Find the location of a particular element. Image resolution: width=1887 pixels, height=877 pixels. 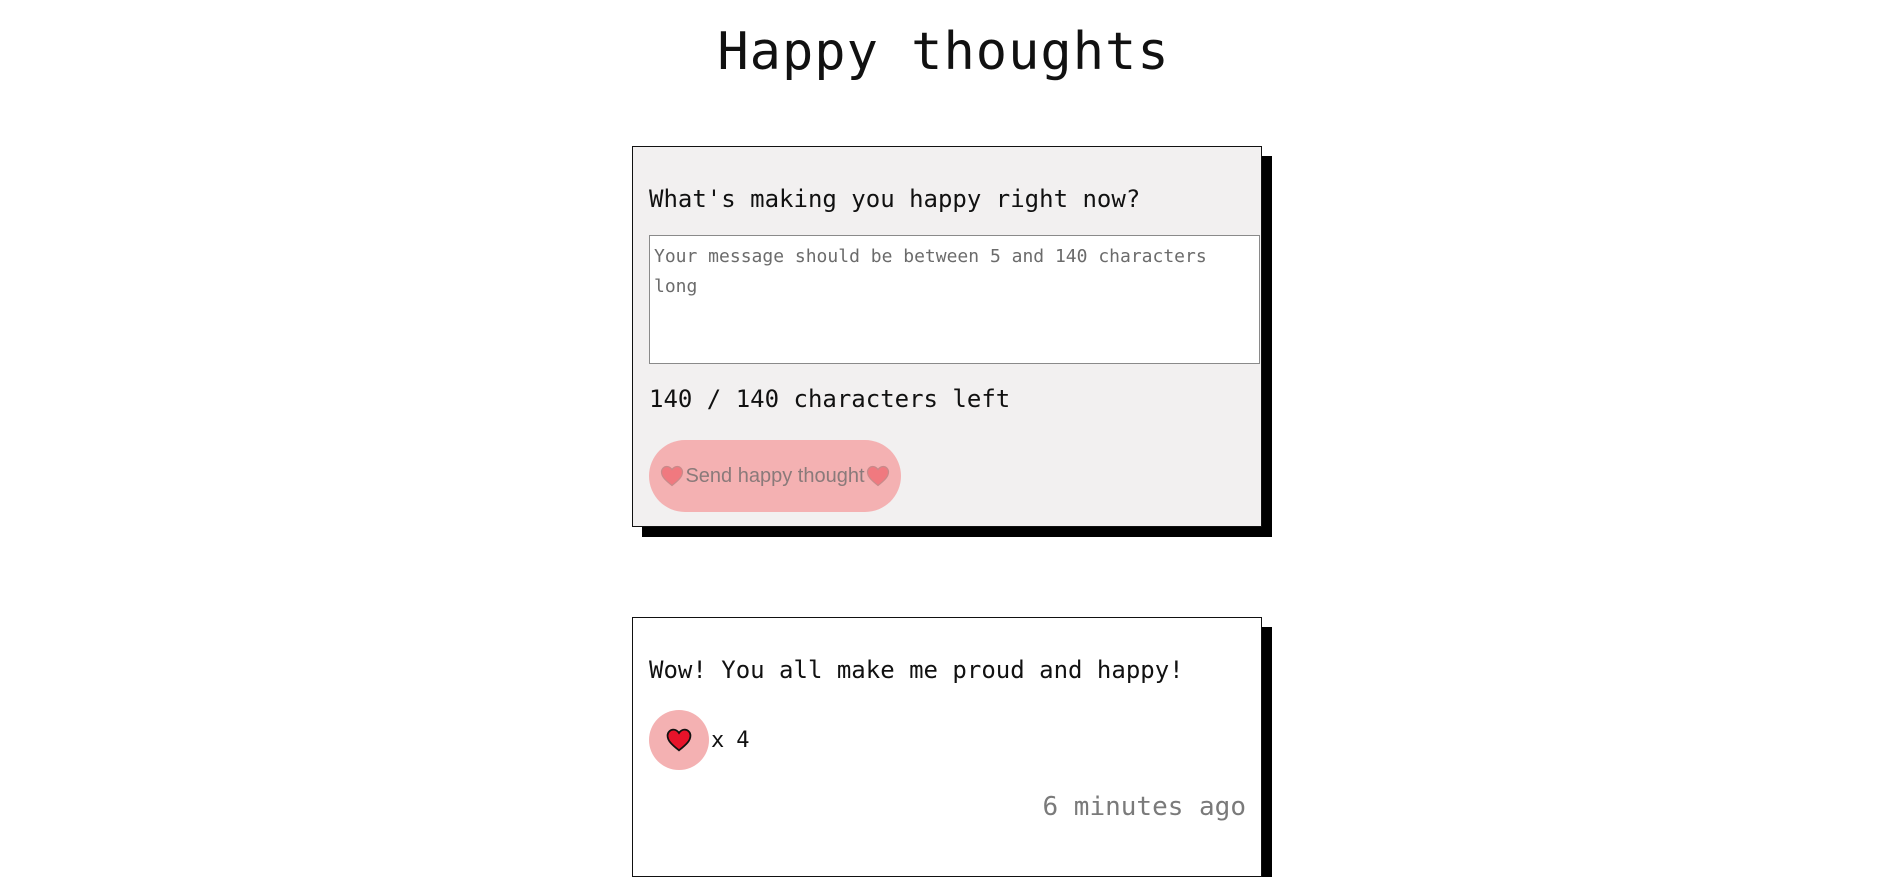

like-row: x 4 is located at coordinates (699, 740).